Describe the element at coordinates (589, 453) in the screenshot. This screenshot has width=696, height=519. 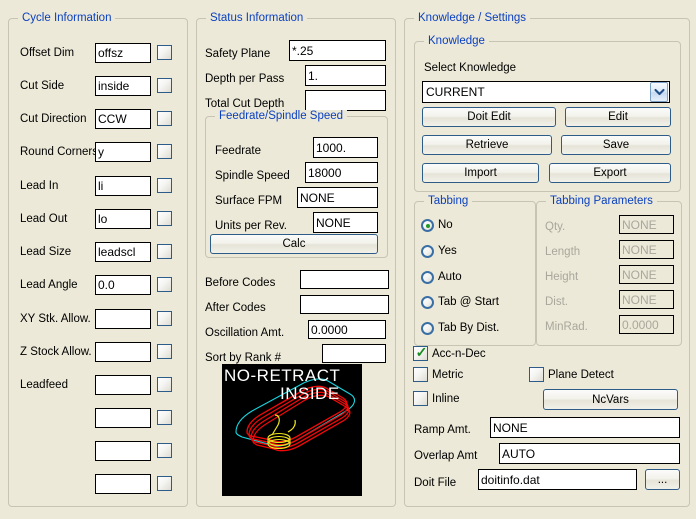
I see `overlap-amount-field: AUTO` at that location.